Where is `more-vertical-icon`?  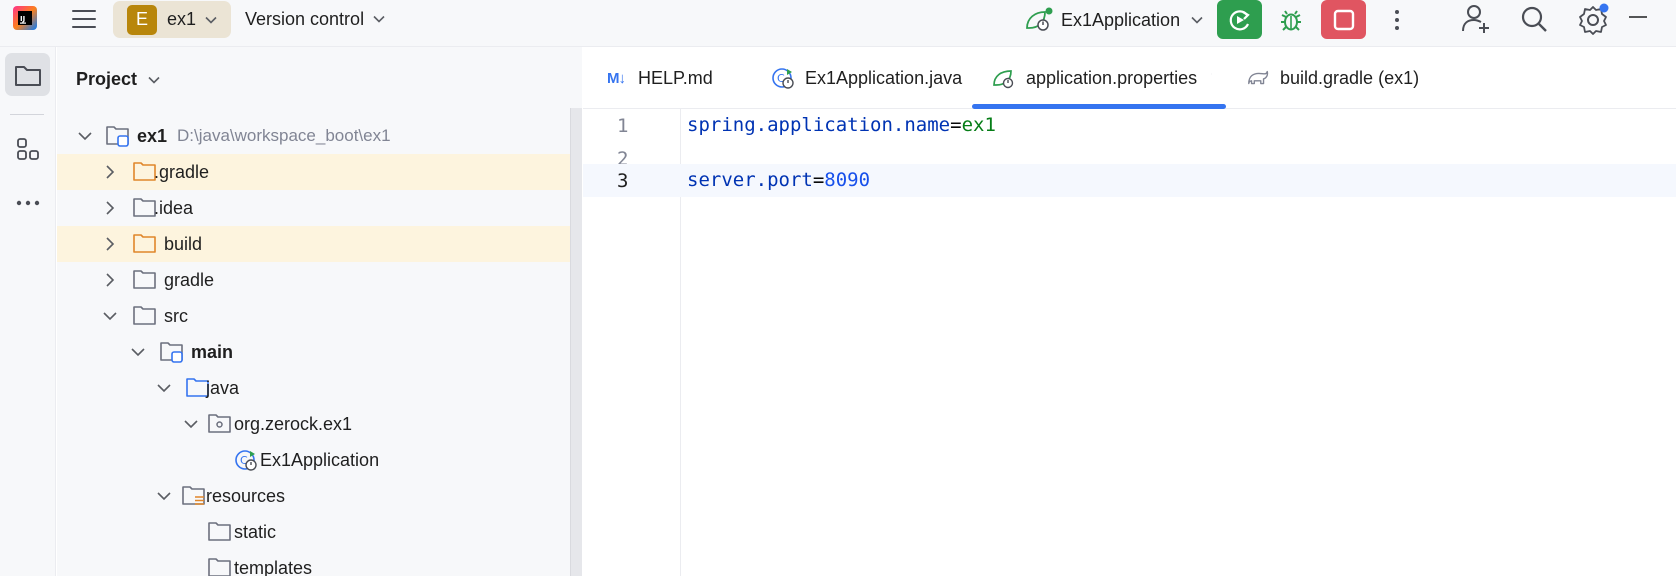 more-vertical-icon is located at coordinates (1397, 20).